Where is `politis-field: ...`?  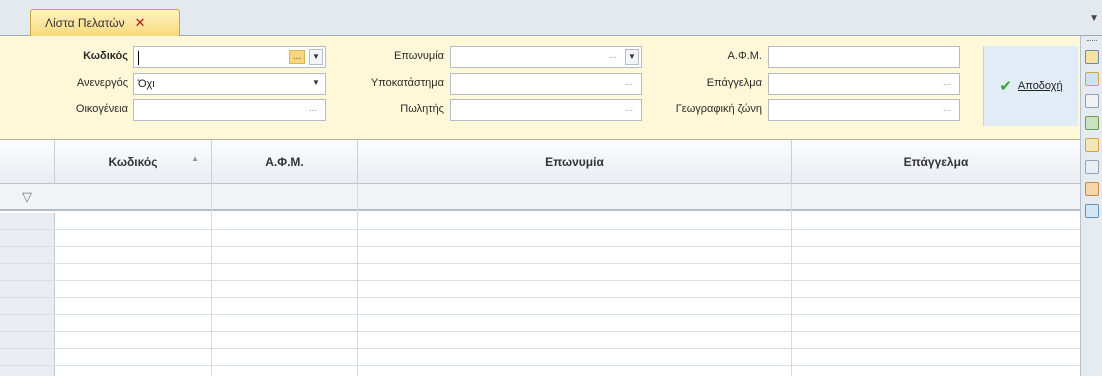 politis-field: ... is located at coordinates (546, 110).